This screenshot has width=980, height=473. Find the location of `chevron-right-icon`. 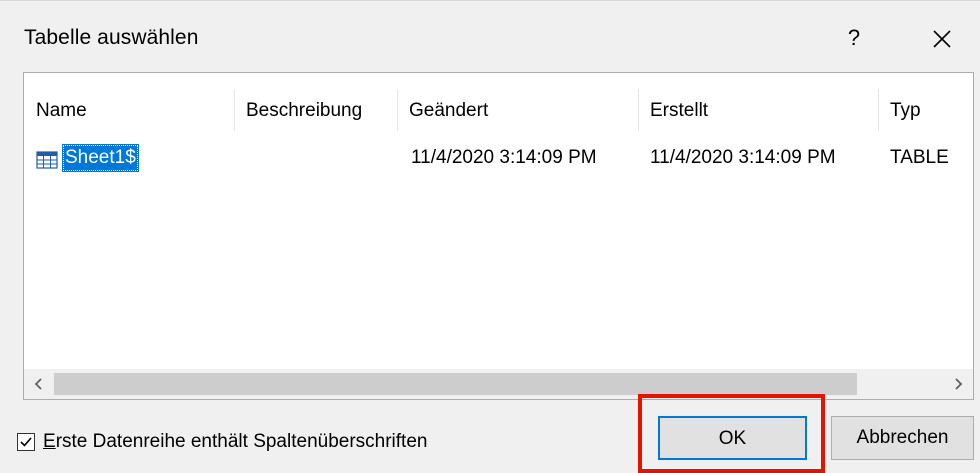

chevron-right-icon is located at coordinates (959, 384).